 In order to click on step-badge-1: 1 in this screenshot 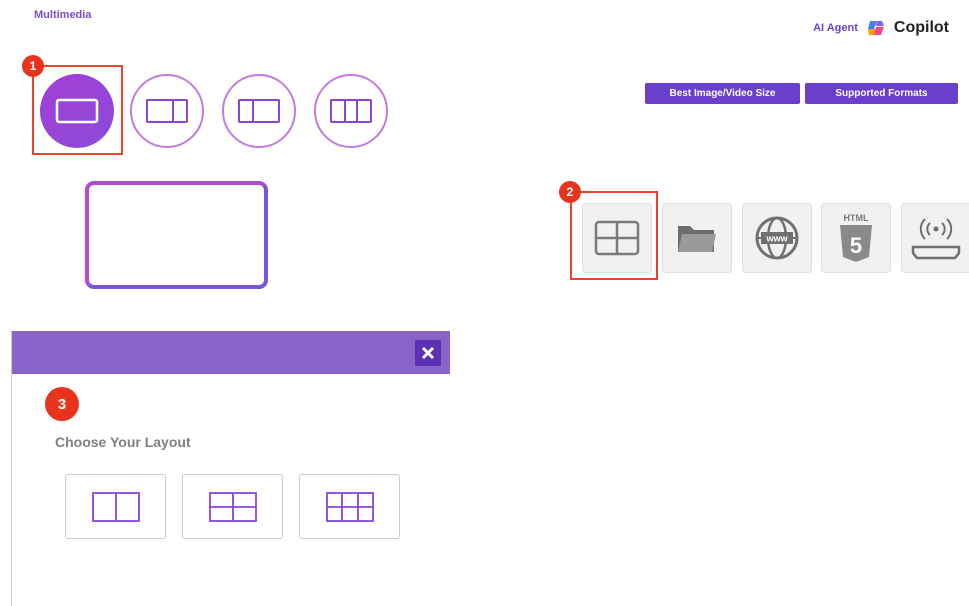, I will do `click(33, 66)`.